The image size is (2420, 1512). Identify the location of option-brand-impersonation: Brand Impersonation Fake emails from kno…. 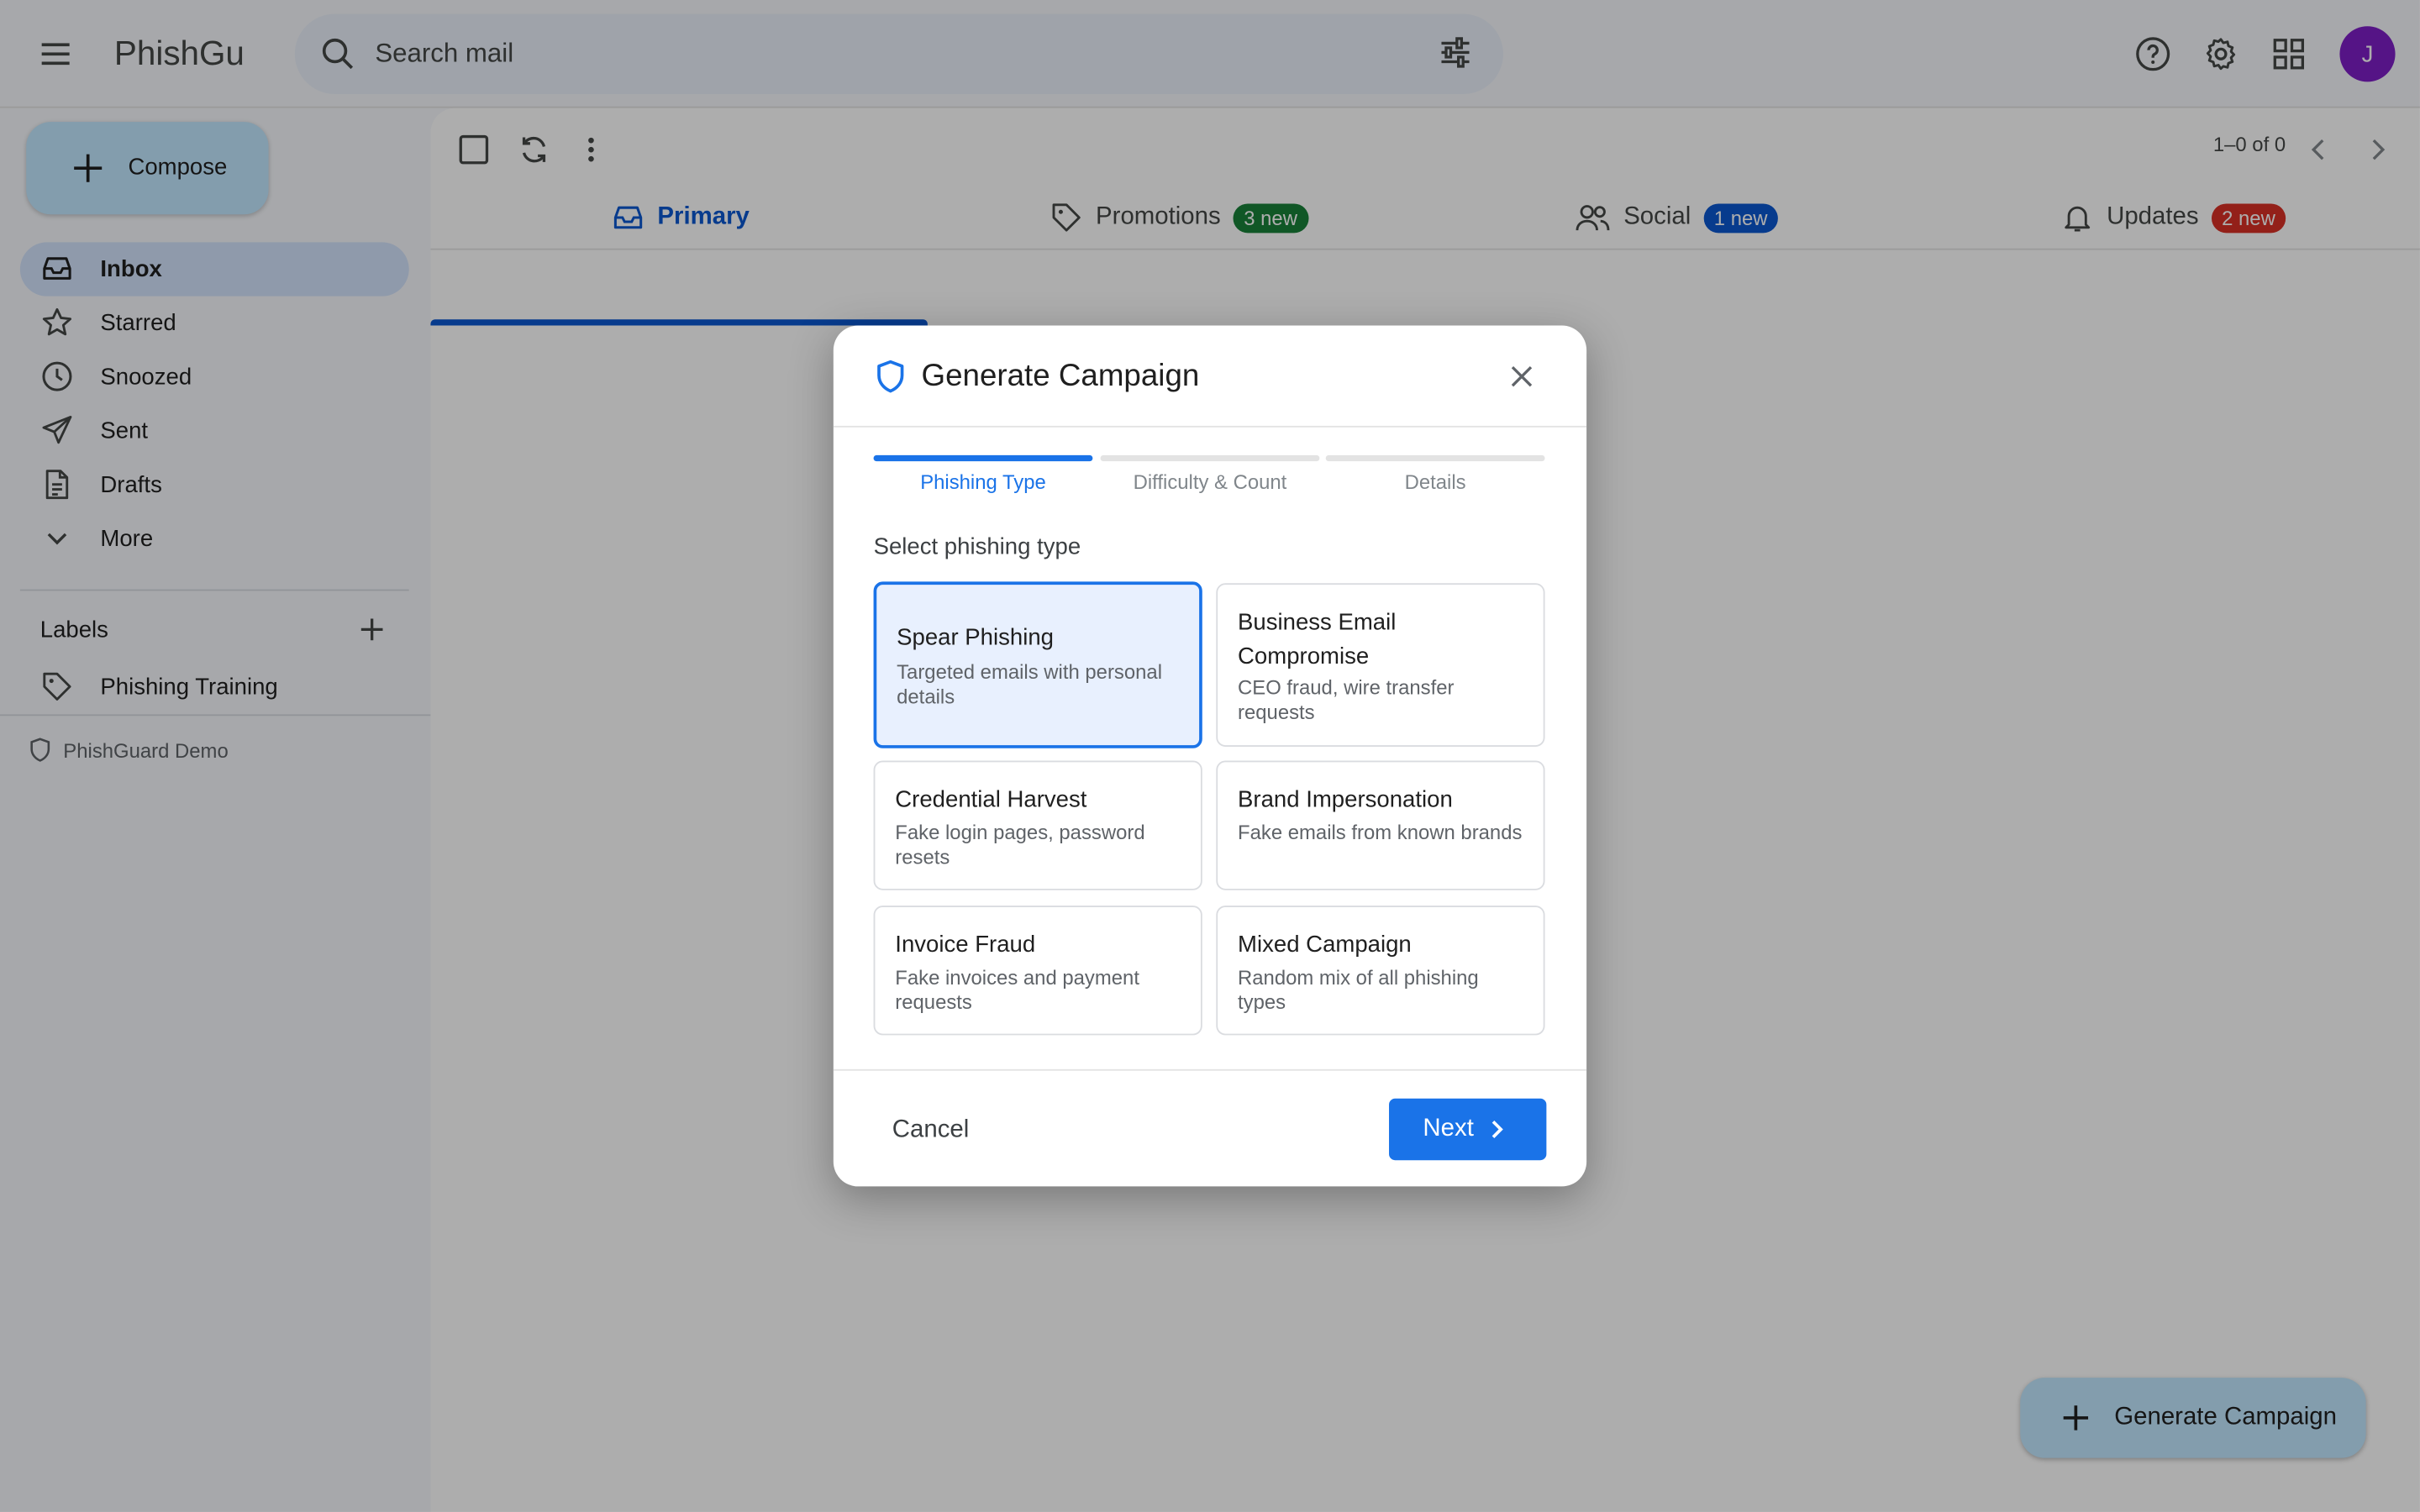
(1380, 825).